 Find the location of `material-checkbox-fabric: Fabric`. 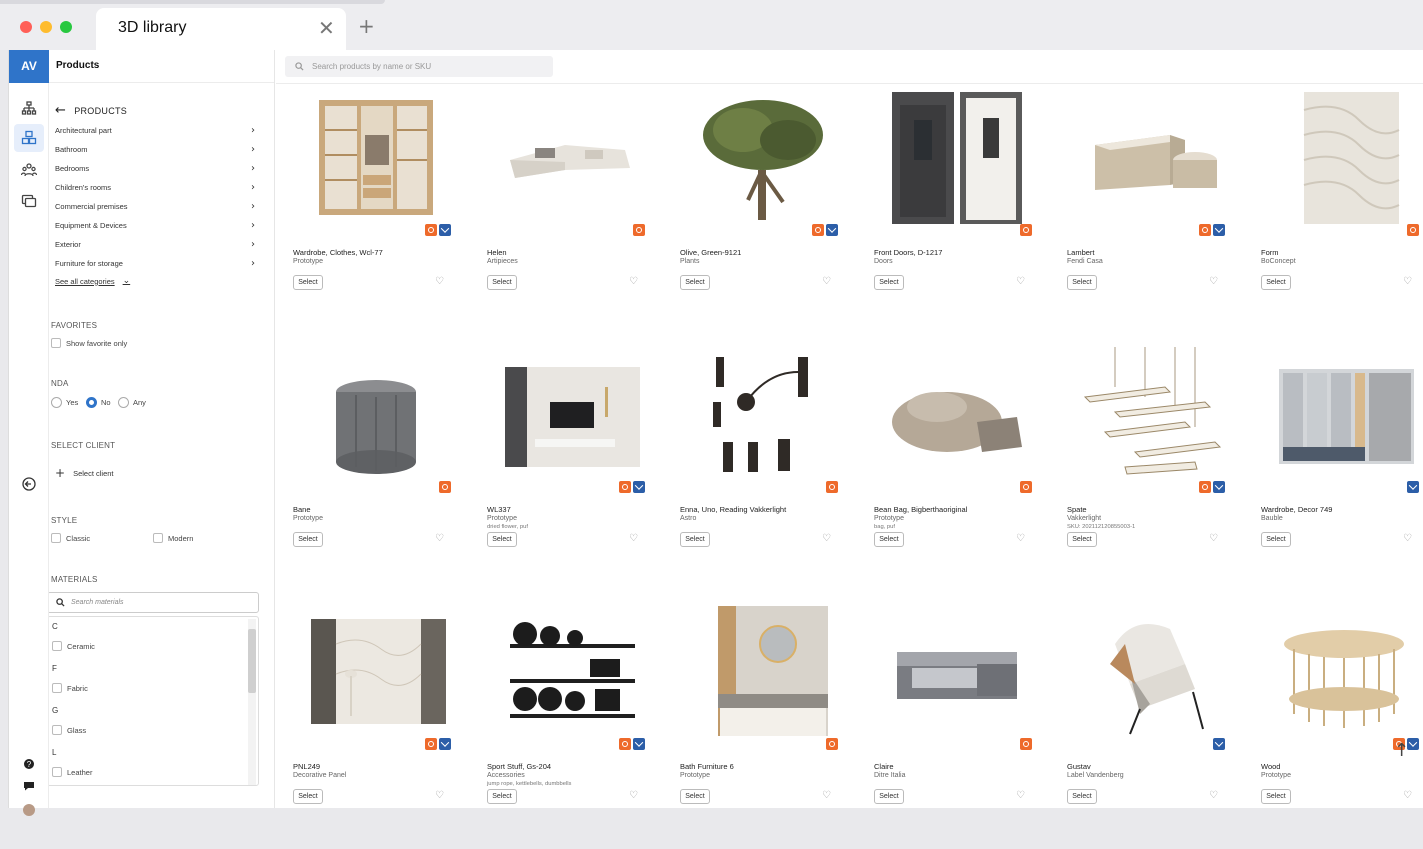

material-checkbox-fabric: Fabric is located at coordinates (70, 688).